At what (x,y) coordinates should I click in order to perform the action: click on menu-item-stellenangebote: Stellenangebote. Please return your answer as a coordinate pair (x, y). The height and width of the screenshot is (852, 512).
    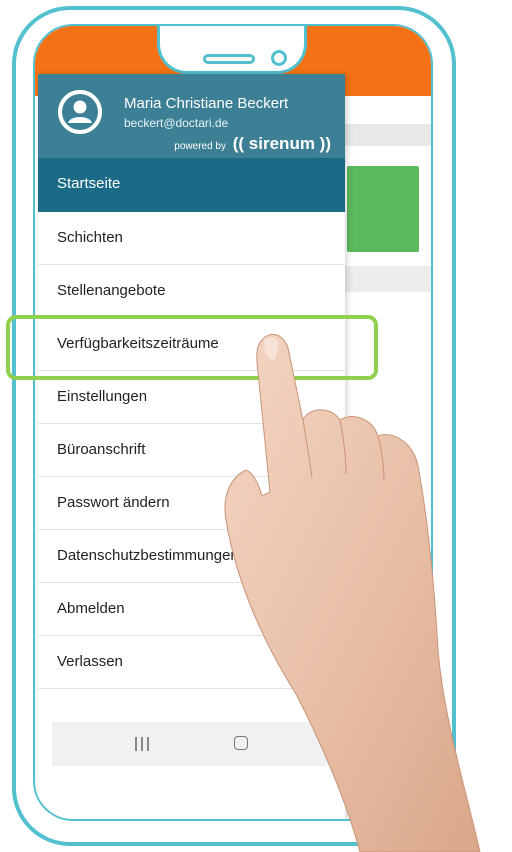
    Looking at the image, I should click on (191, 291).